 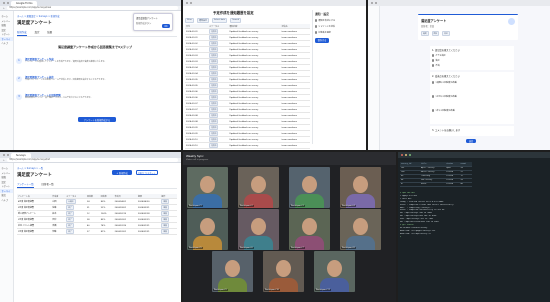 I want to click on participant-tile: Participant 10, so click(x=283, y=271).